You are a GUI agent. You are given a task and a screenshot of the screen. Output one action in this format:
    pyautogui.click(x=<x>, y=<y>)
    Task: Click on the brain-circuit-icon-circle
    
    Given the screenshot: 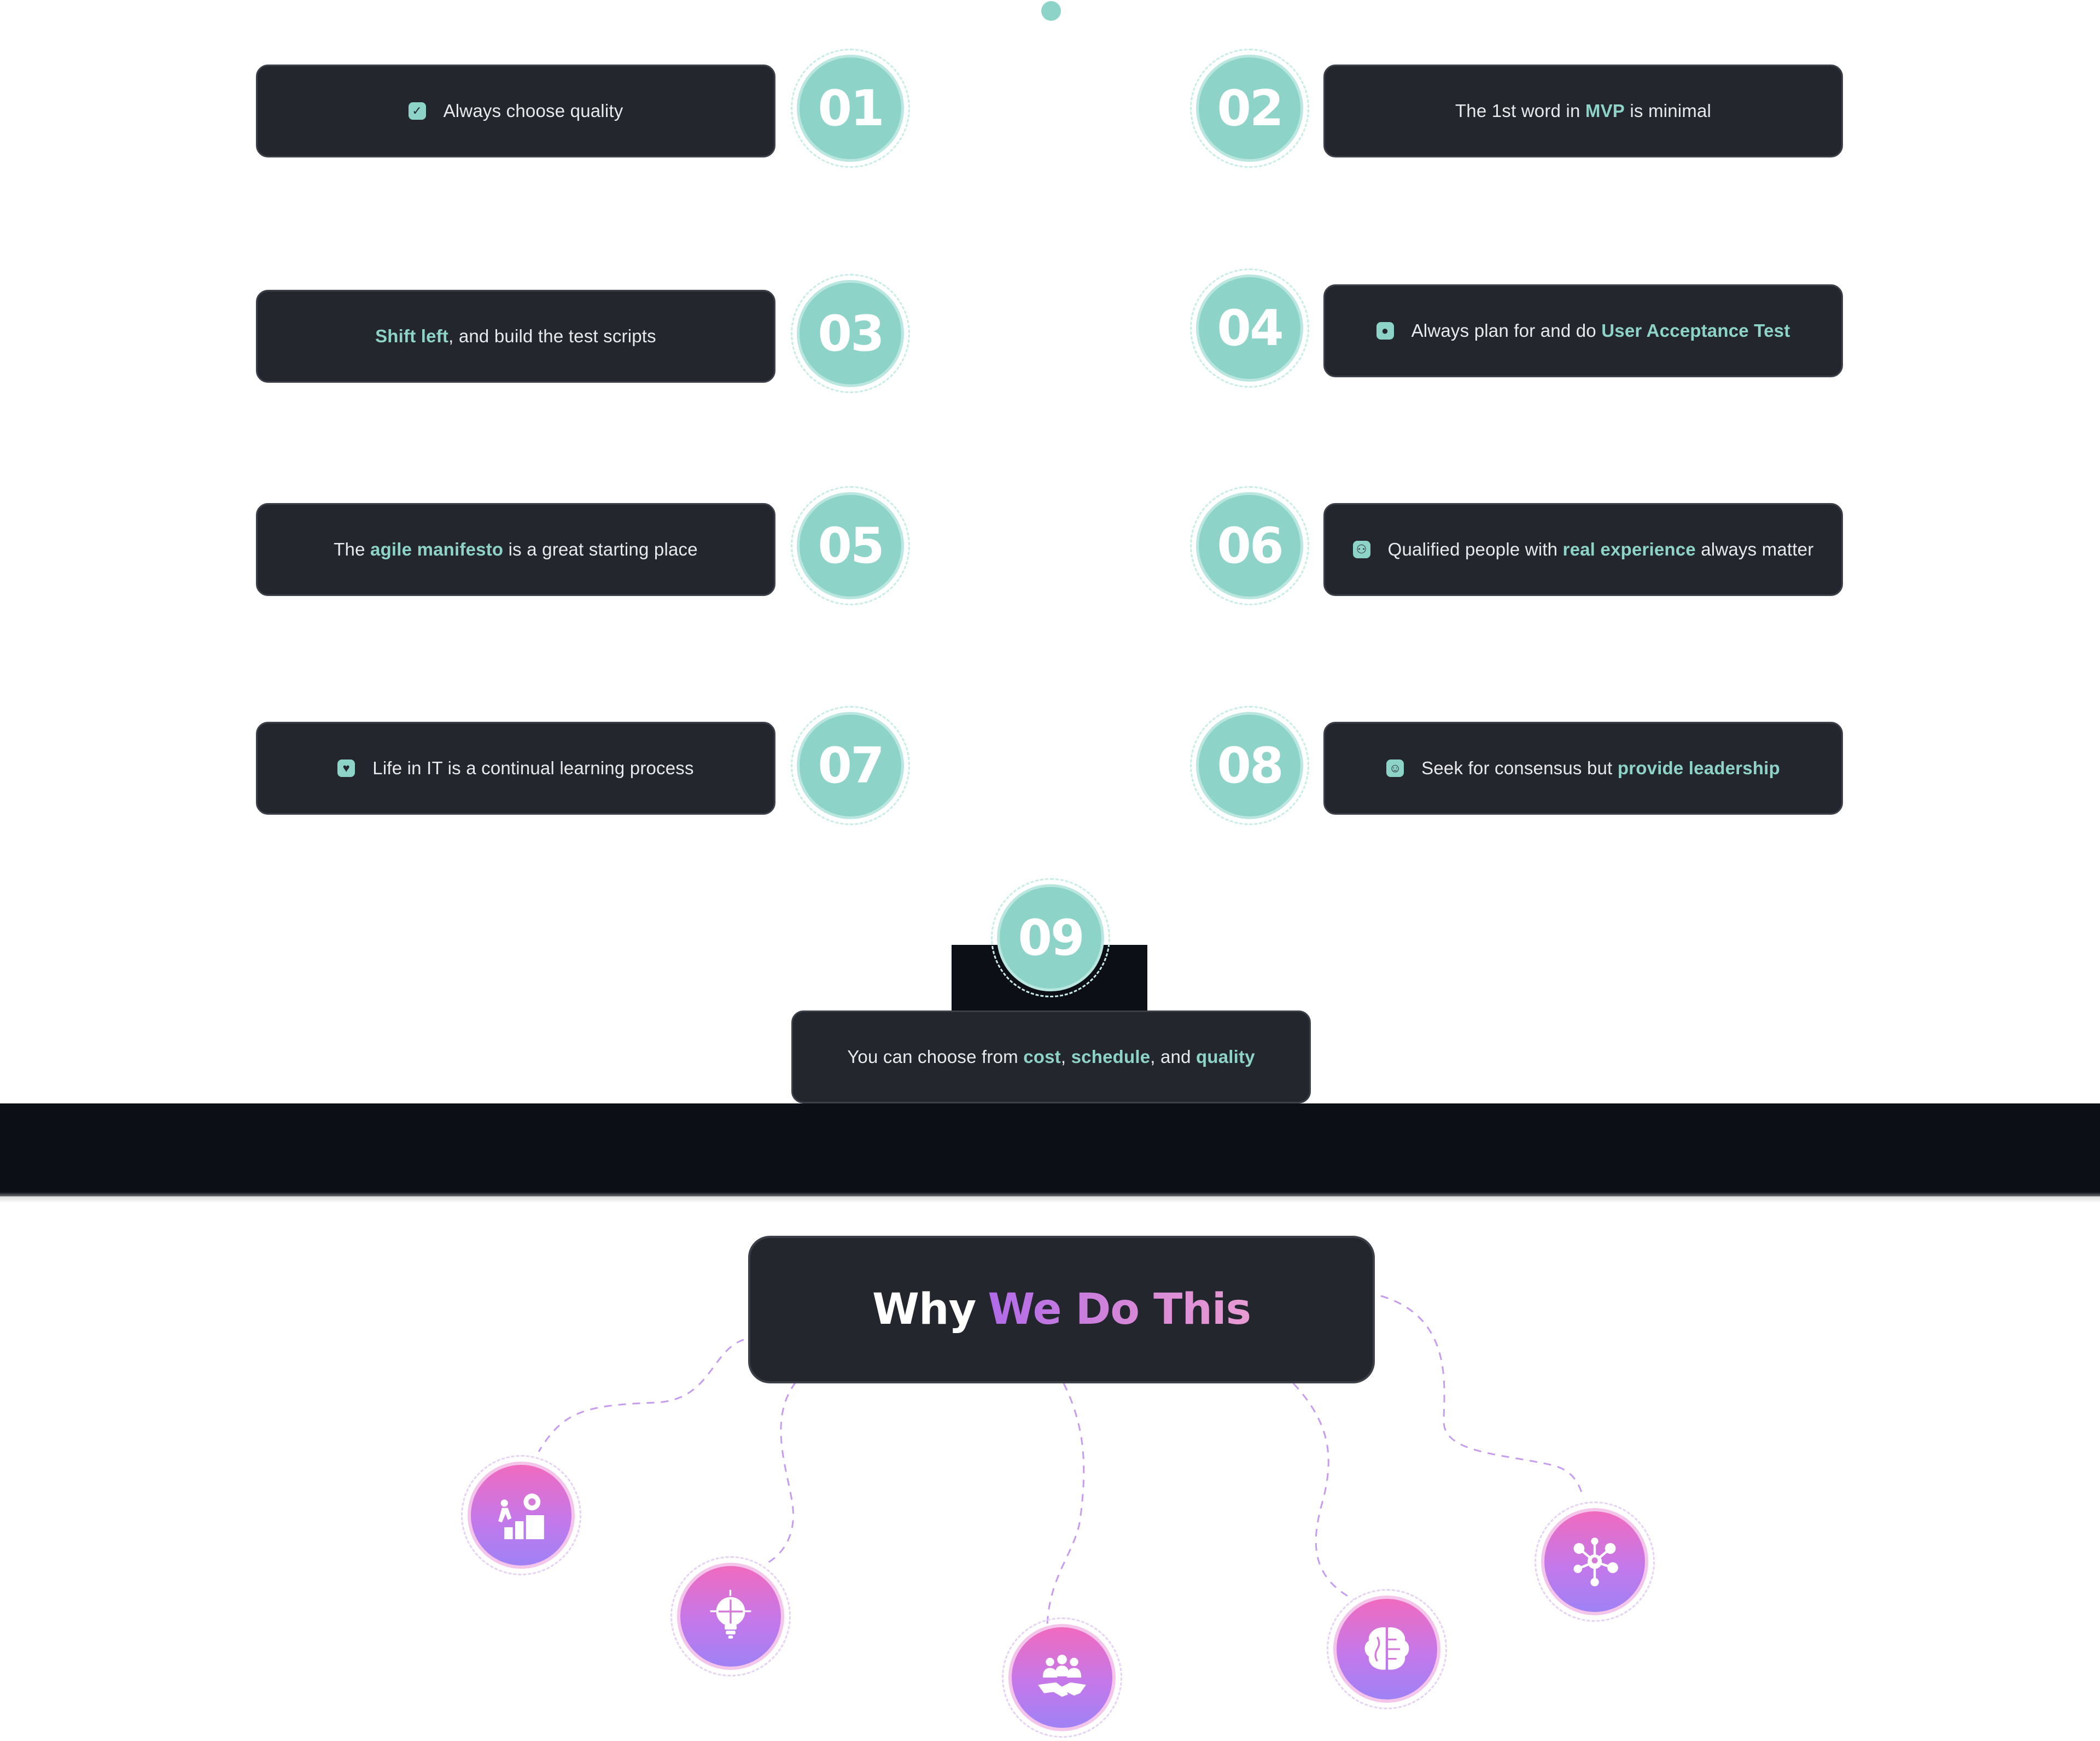 What is the action you would take?
    pyautogui.click(x=1387, y=1649)
    